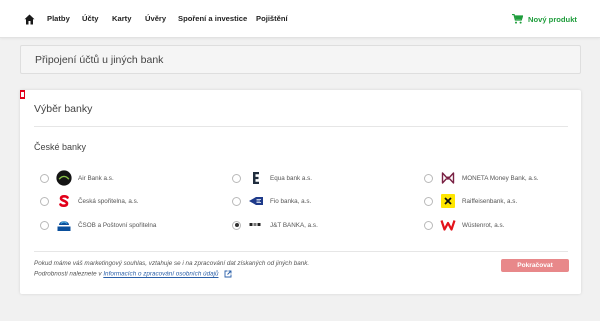 The image size is (600, 321). I want to click on wustenrot-logo-icon, so click(448, 225).